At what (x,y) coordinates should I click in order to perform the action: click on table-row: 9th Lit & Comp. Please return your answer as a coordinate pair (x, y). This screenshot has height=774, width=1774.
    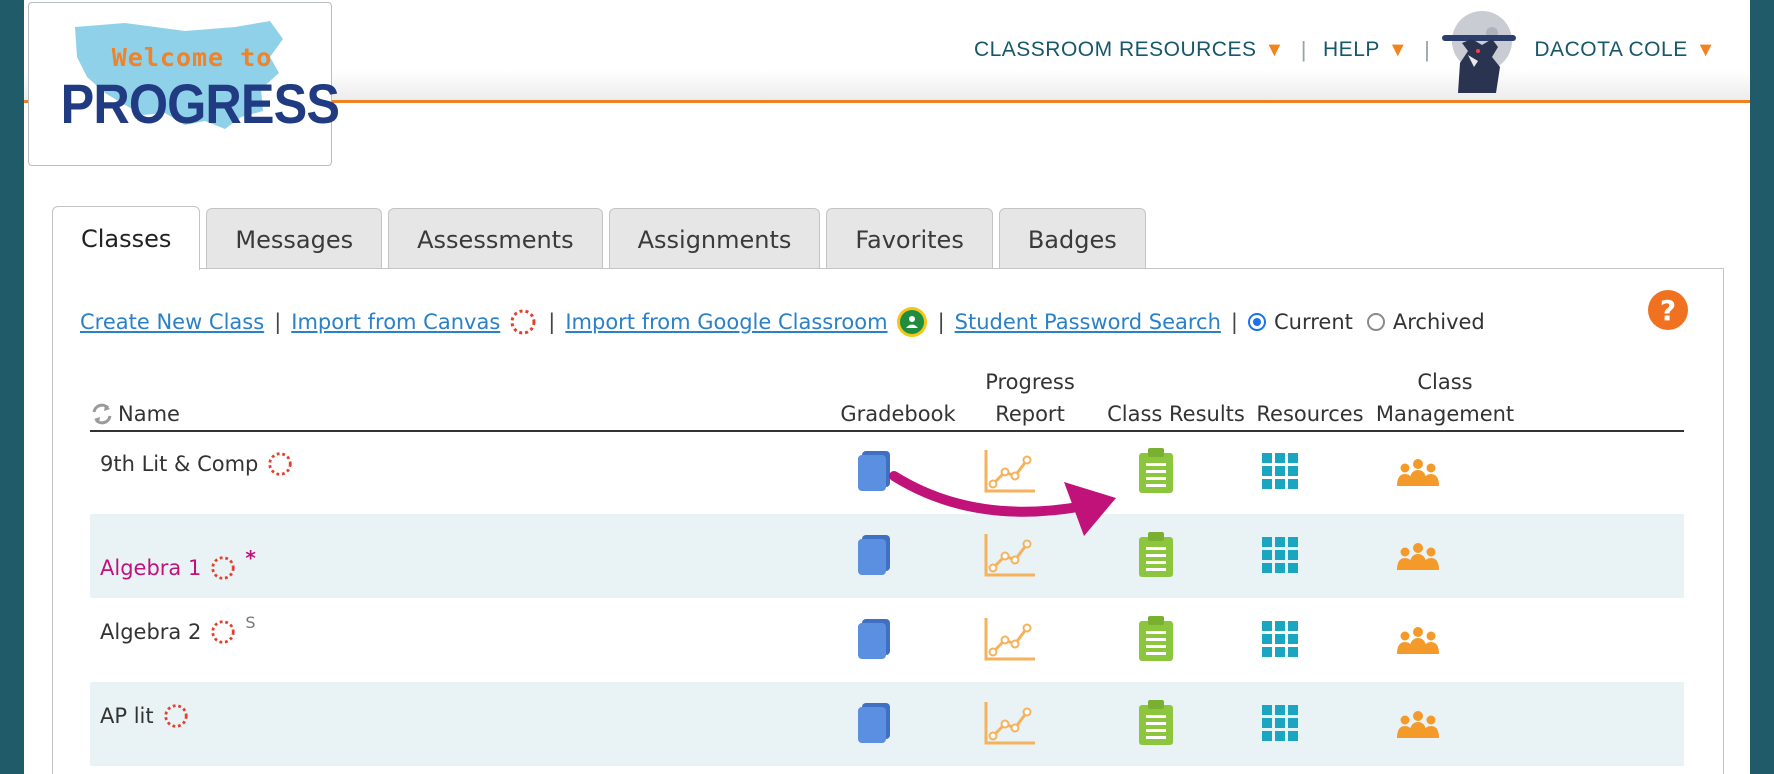
    Looking at the image, I should click on (887, 472).